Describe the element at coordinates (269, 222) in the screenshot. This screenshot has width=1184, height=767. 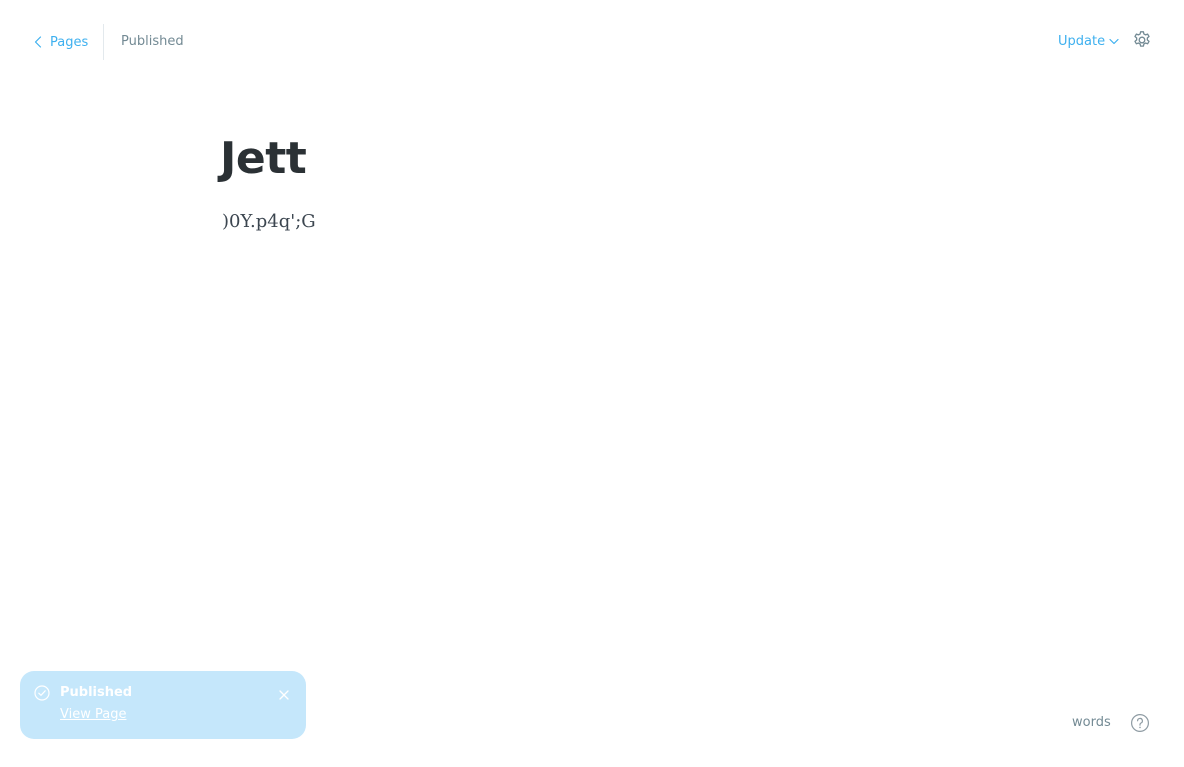
I see `post-body: )0Y.p4q';G` at that location.